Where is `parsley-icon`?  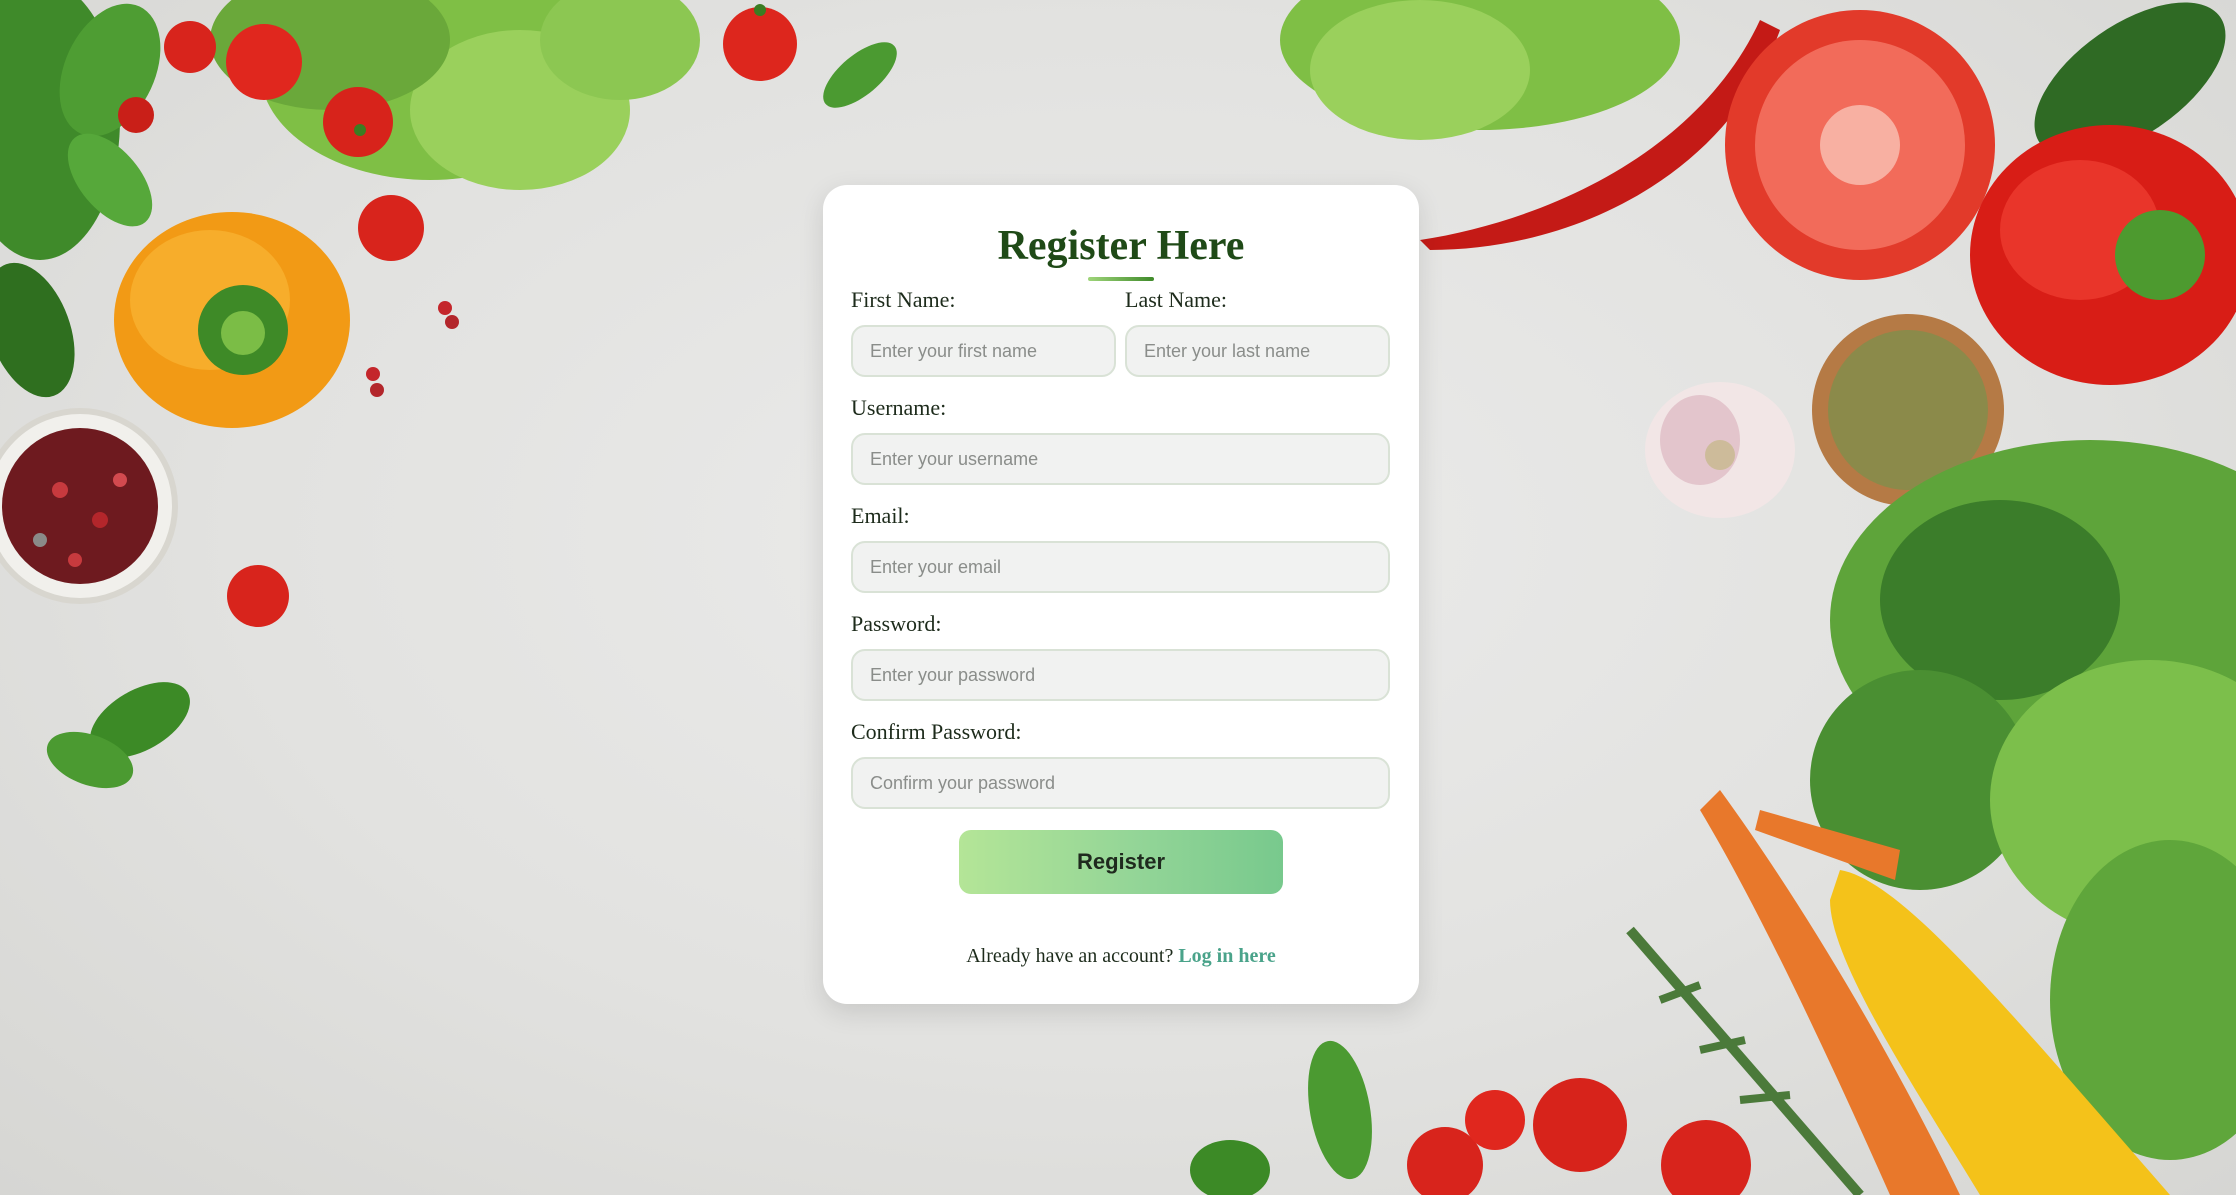
parsley-icon is located at coordinates (1281, 1117).